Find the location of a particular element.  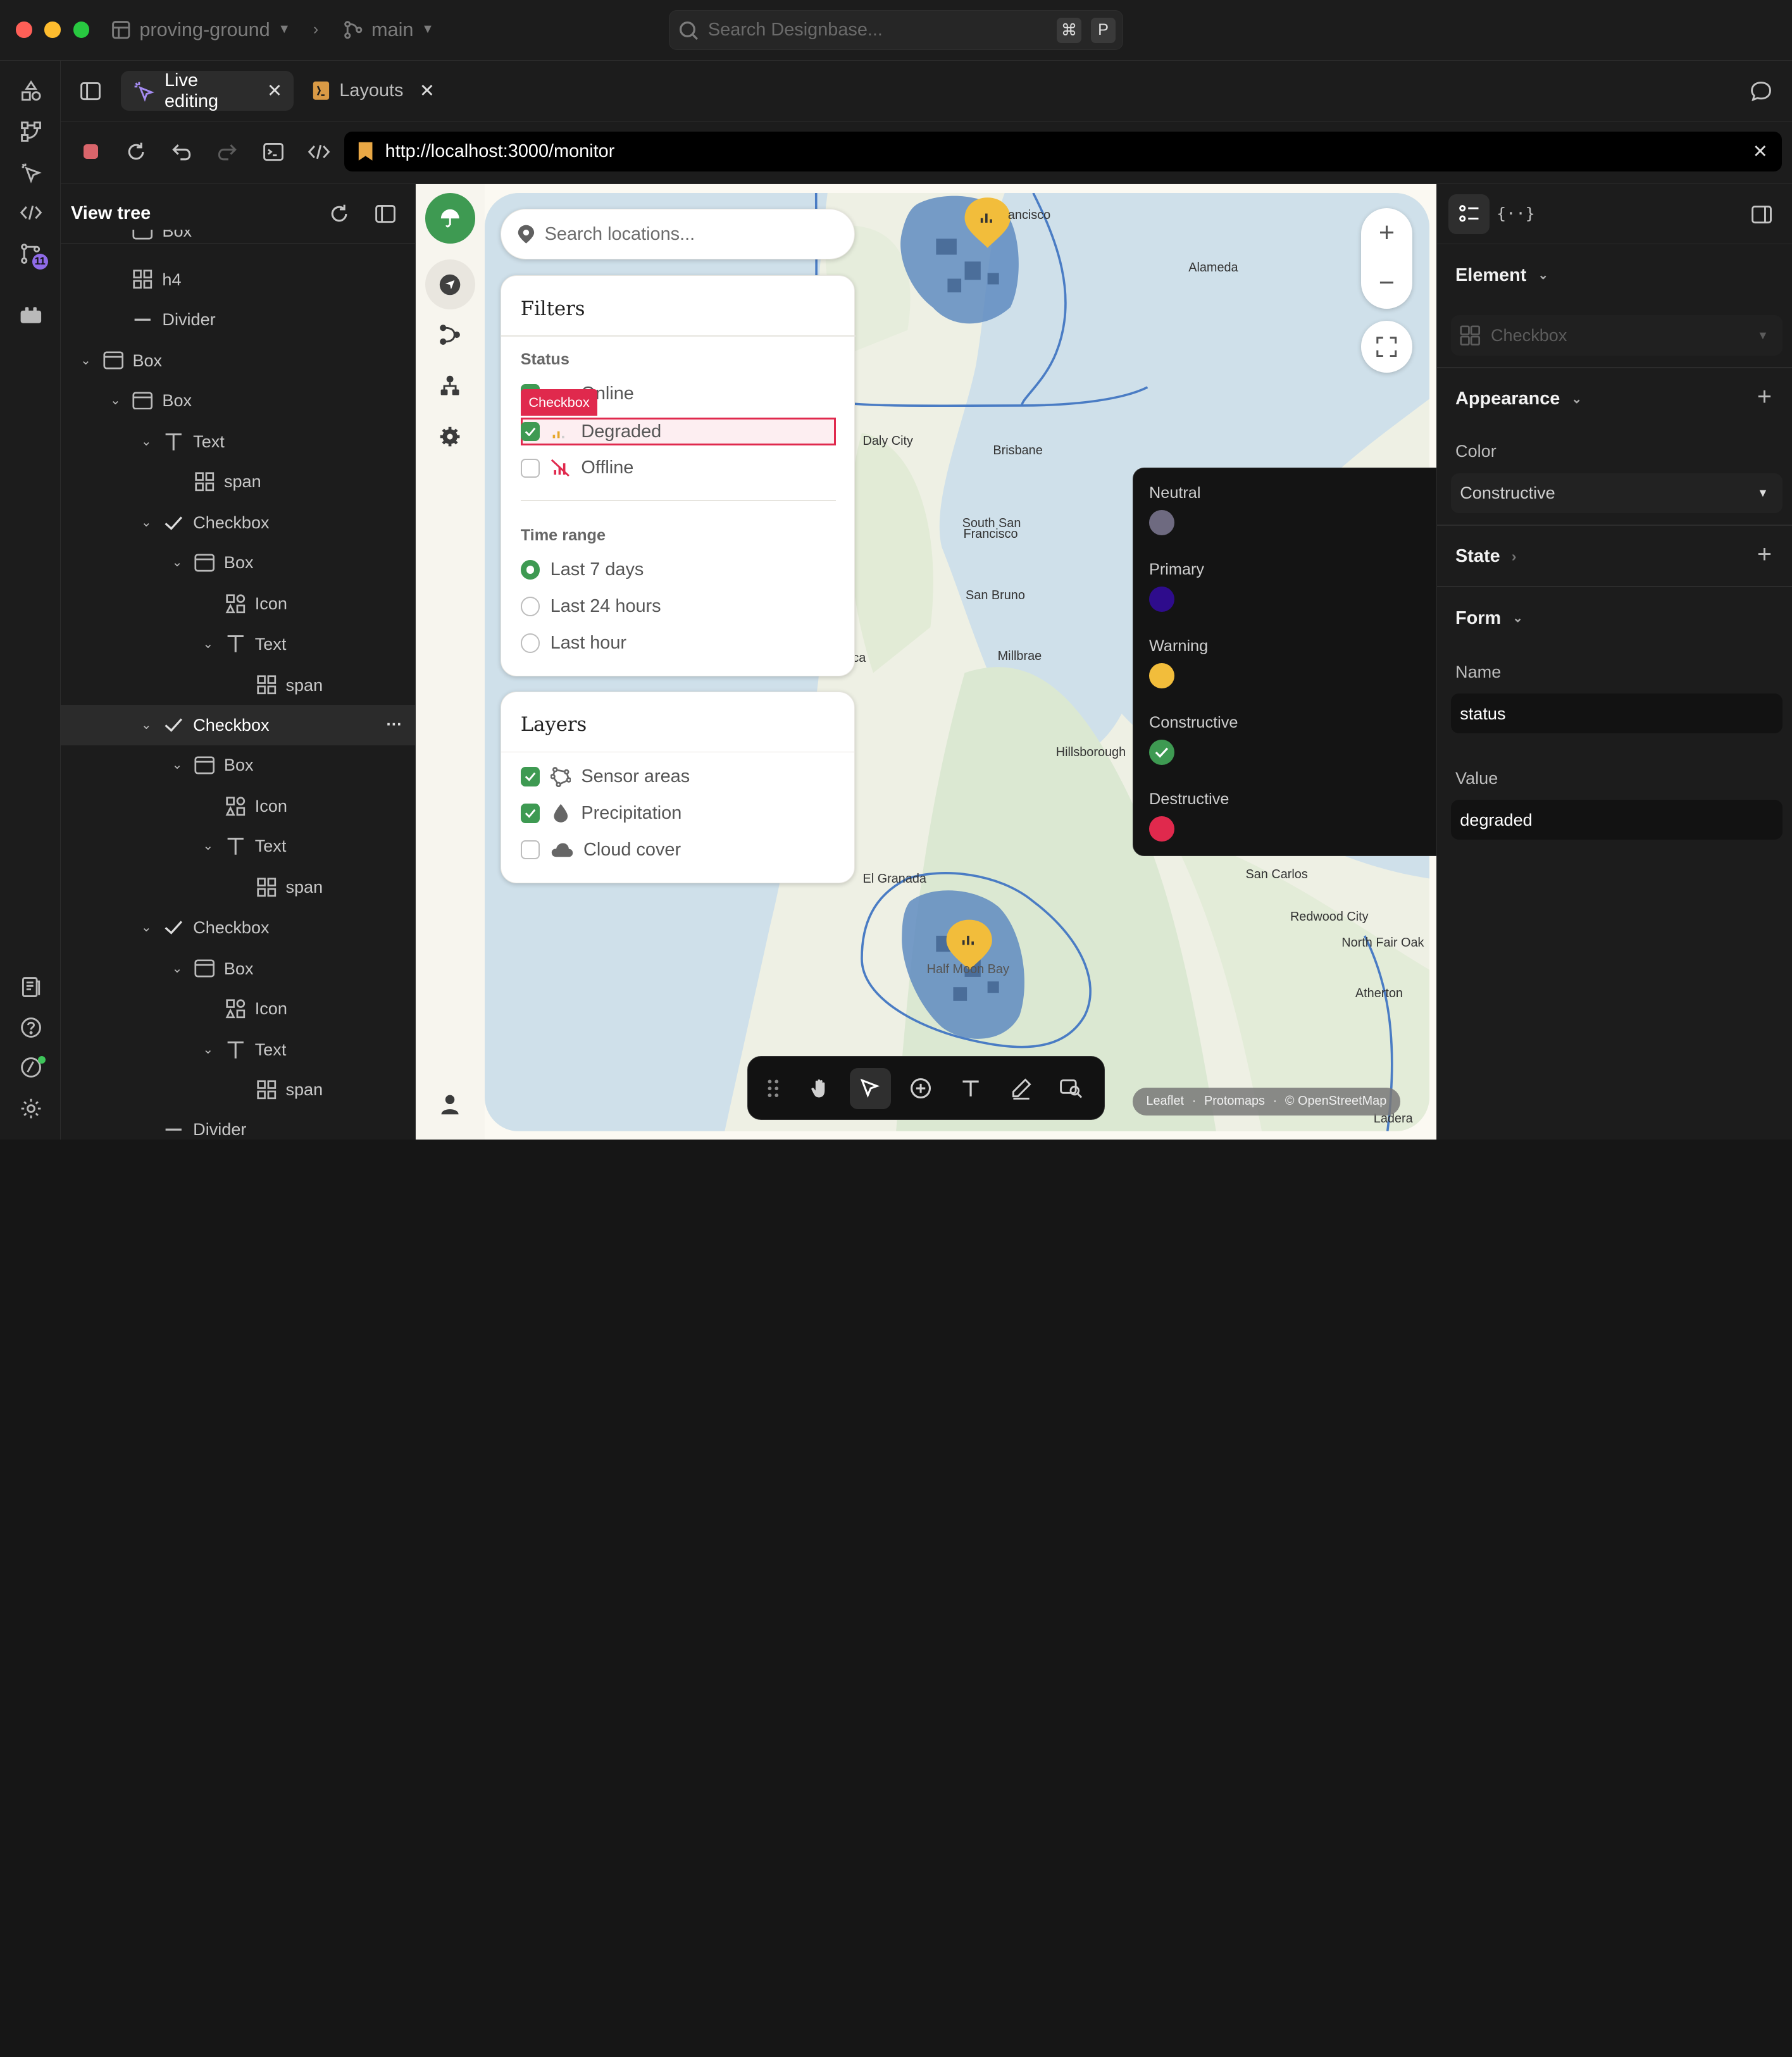

inspect-tool-icon is located at coordinates (1071, 1088).